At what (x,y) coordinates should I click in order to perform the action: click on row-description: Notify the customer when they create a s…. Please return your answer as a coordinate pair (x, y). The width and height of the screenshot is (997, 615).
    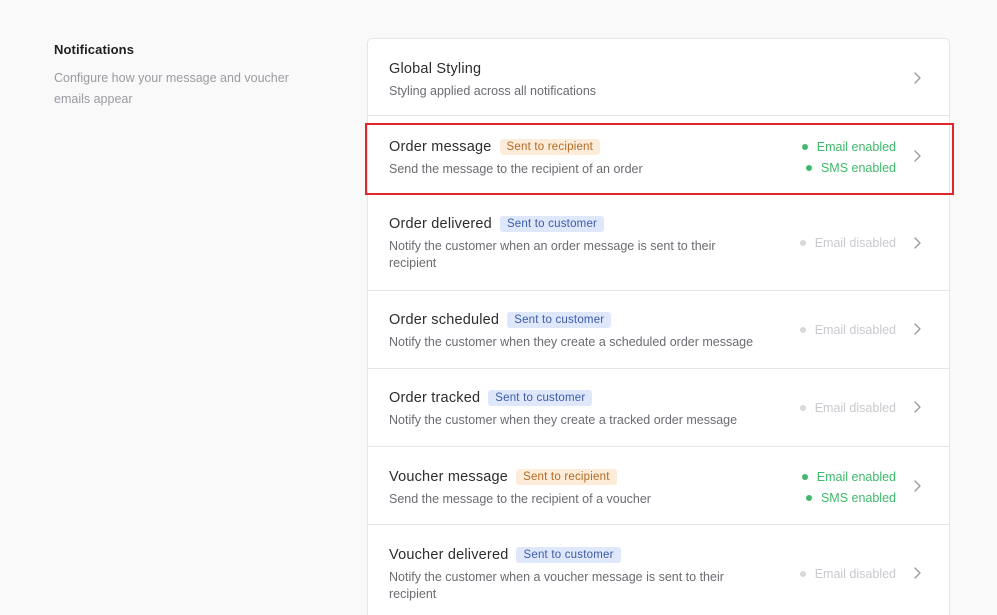
    Looking at the image, I should click on (571, 342).